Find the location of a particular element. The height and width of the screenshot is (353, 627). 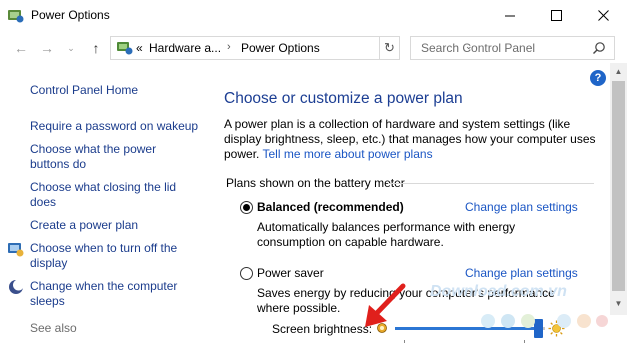

power-saver-change-settings-link: Change plan settings is located at coordinates (521, 273).